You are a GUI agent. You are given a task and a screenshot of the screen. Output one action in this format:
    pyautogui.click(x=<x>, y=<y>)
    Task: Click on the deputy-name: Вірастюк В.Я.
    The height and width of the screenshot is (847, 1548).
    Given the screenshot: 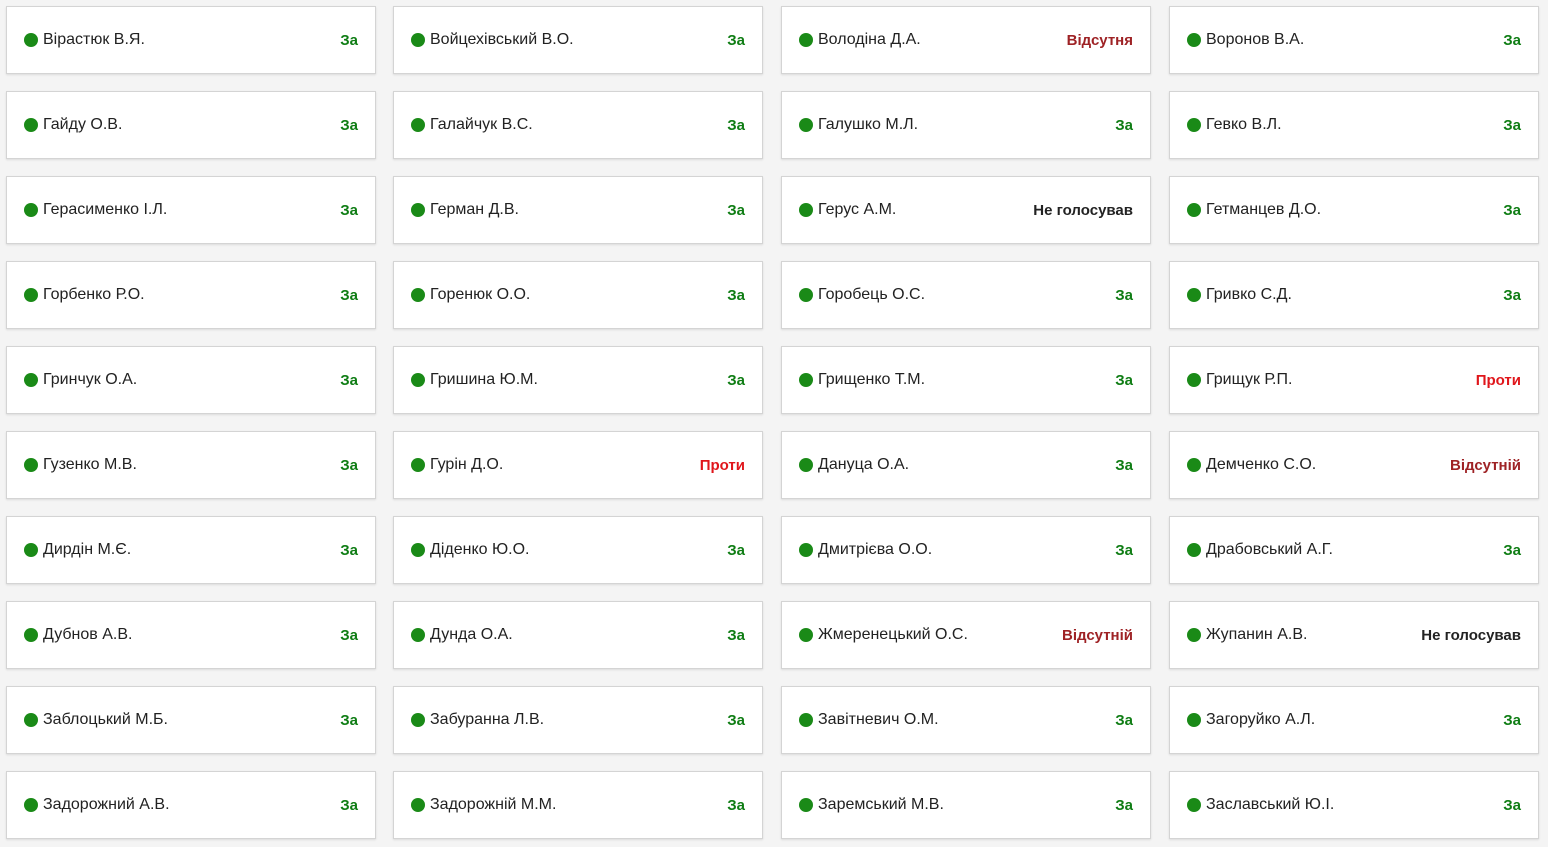 What is the action you would take?
    pyautogui.click(x=94, y=39)
    